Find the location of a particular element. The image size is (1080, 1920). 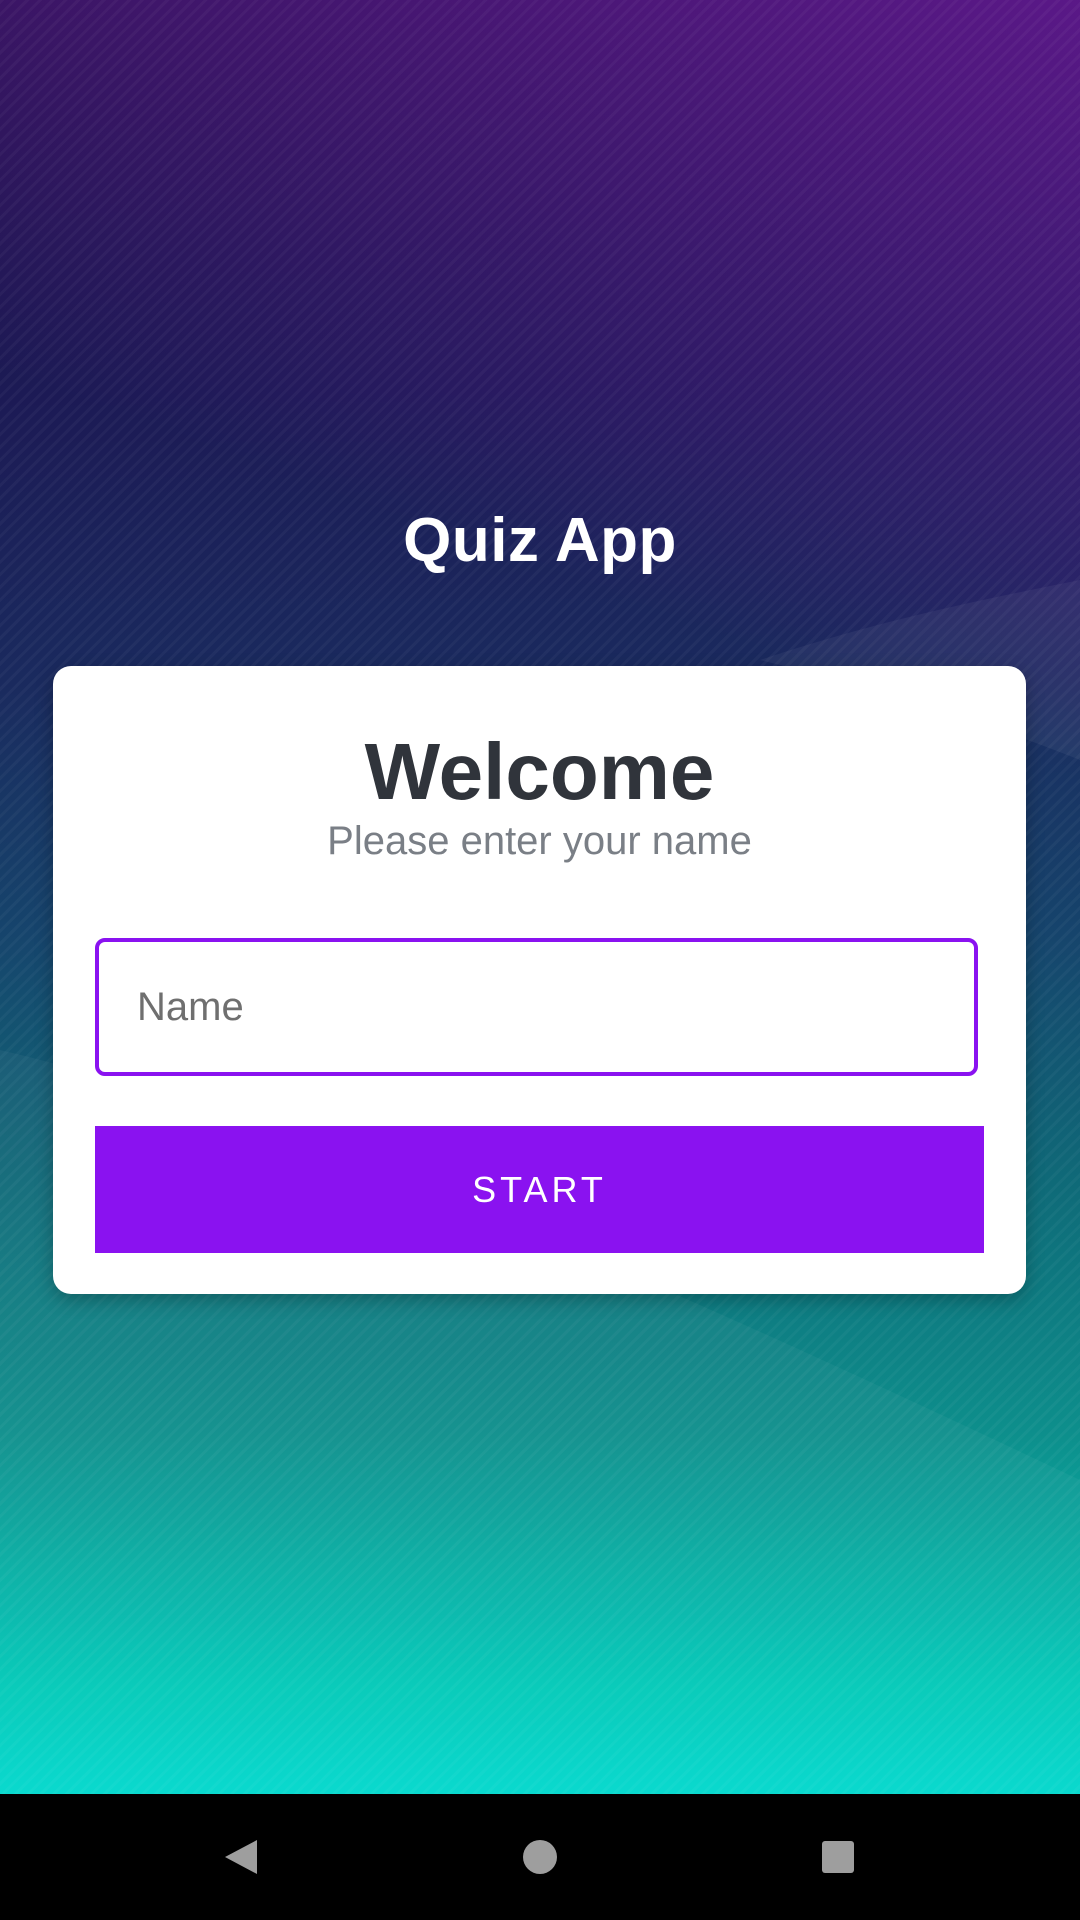

recents-square-icon is located at coordinates (838, 1857).